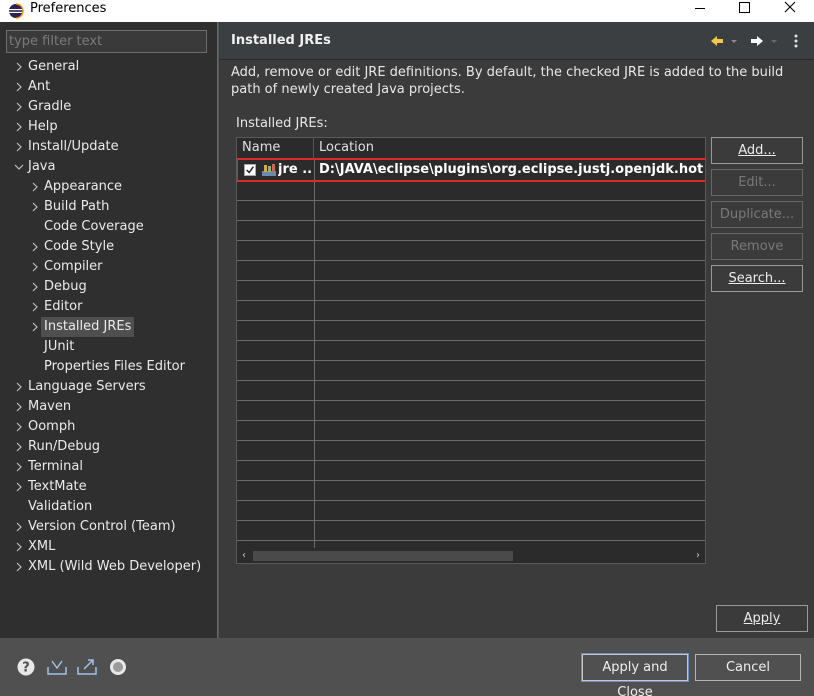 The image size is (814, 696). What do you see at coordinates (282, 123) in the screenshot?
I see `installed-jres-label: Installed JREs:` at bounding box center [282, 123].